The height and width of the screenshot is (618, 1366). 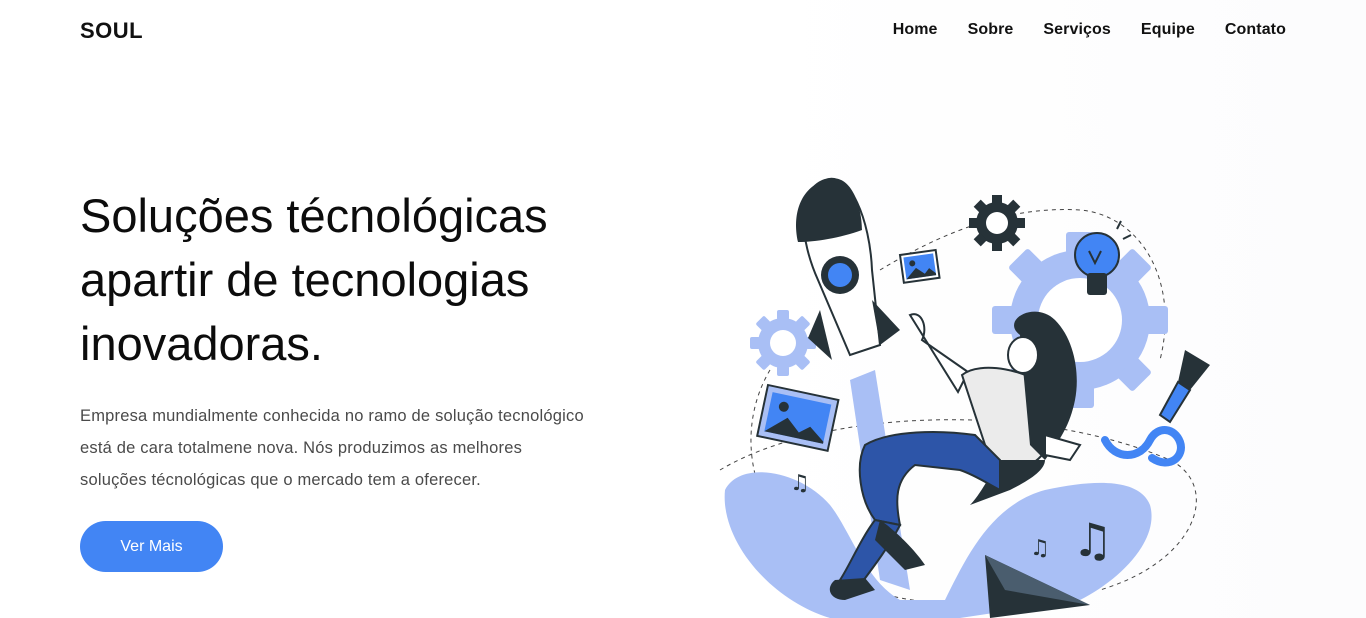 What do you see at coordinates (783, 343) in the screenshot?
I see `light-gear-icon` at bounding box center [783, 343].